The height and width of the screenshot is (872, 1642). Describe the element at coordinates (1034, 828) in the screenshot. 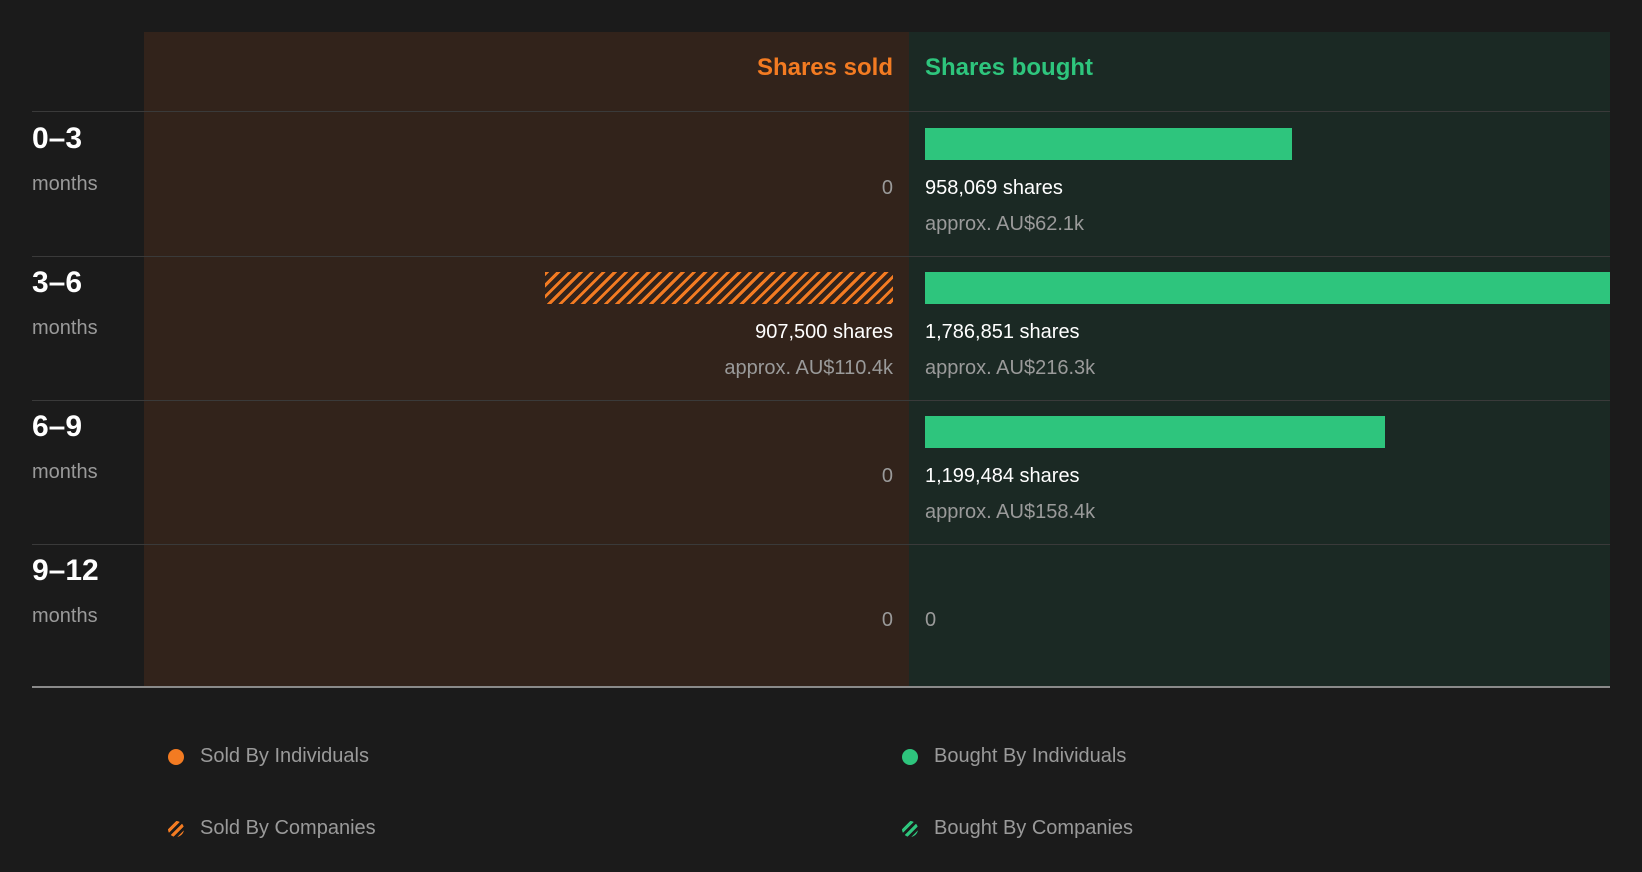

I see `legend-label: Bought By Companies` at that location.